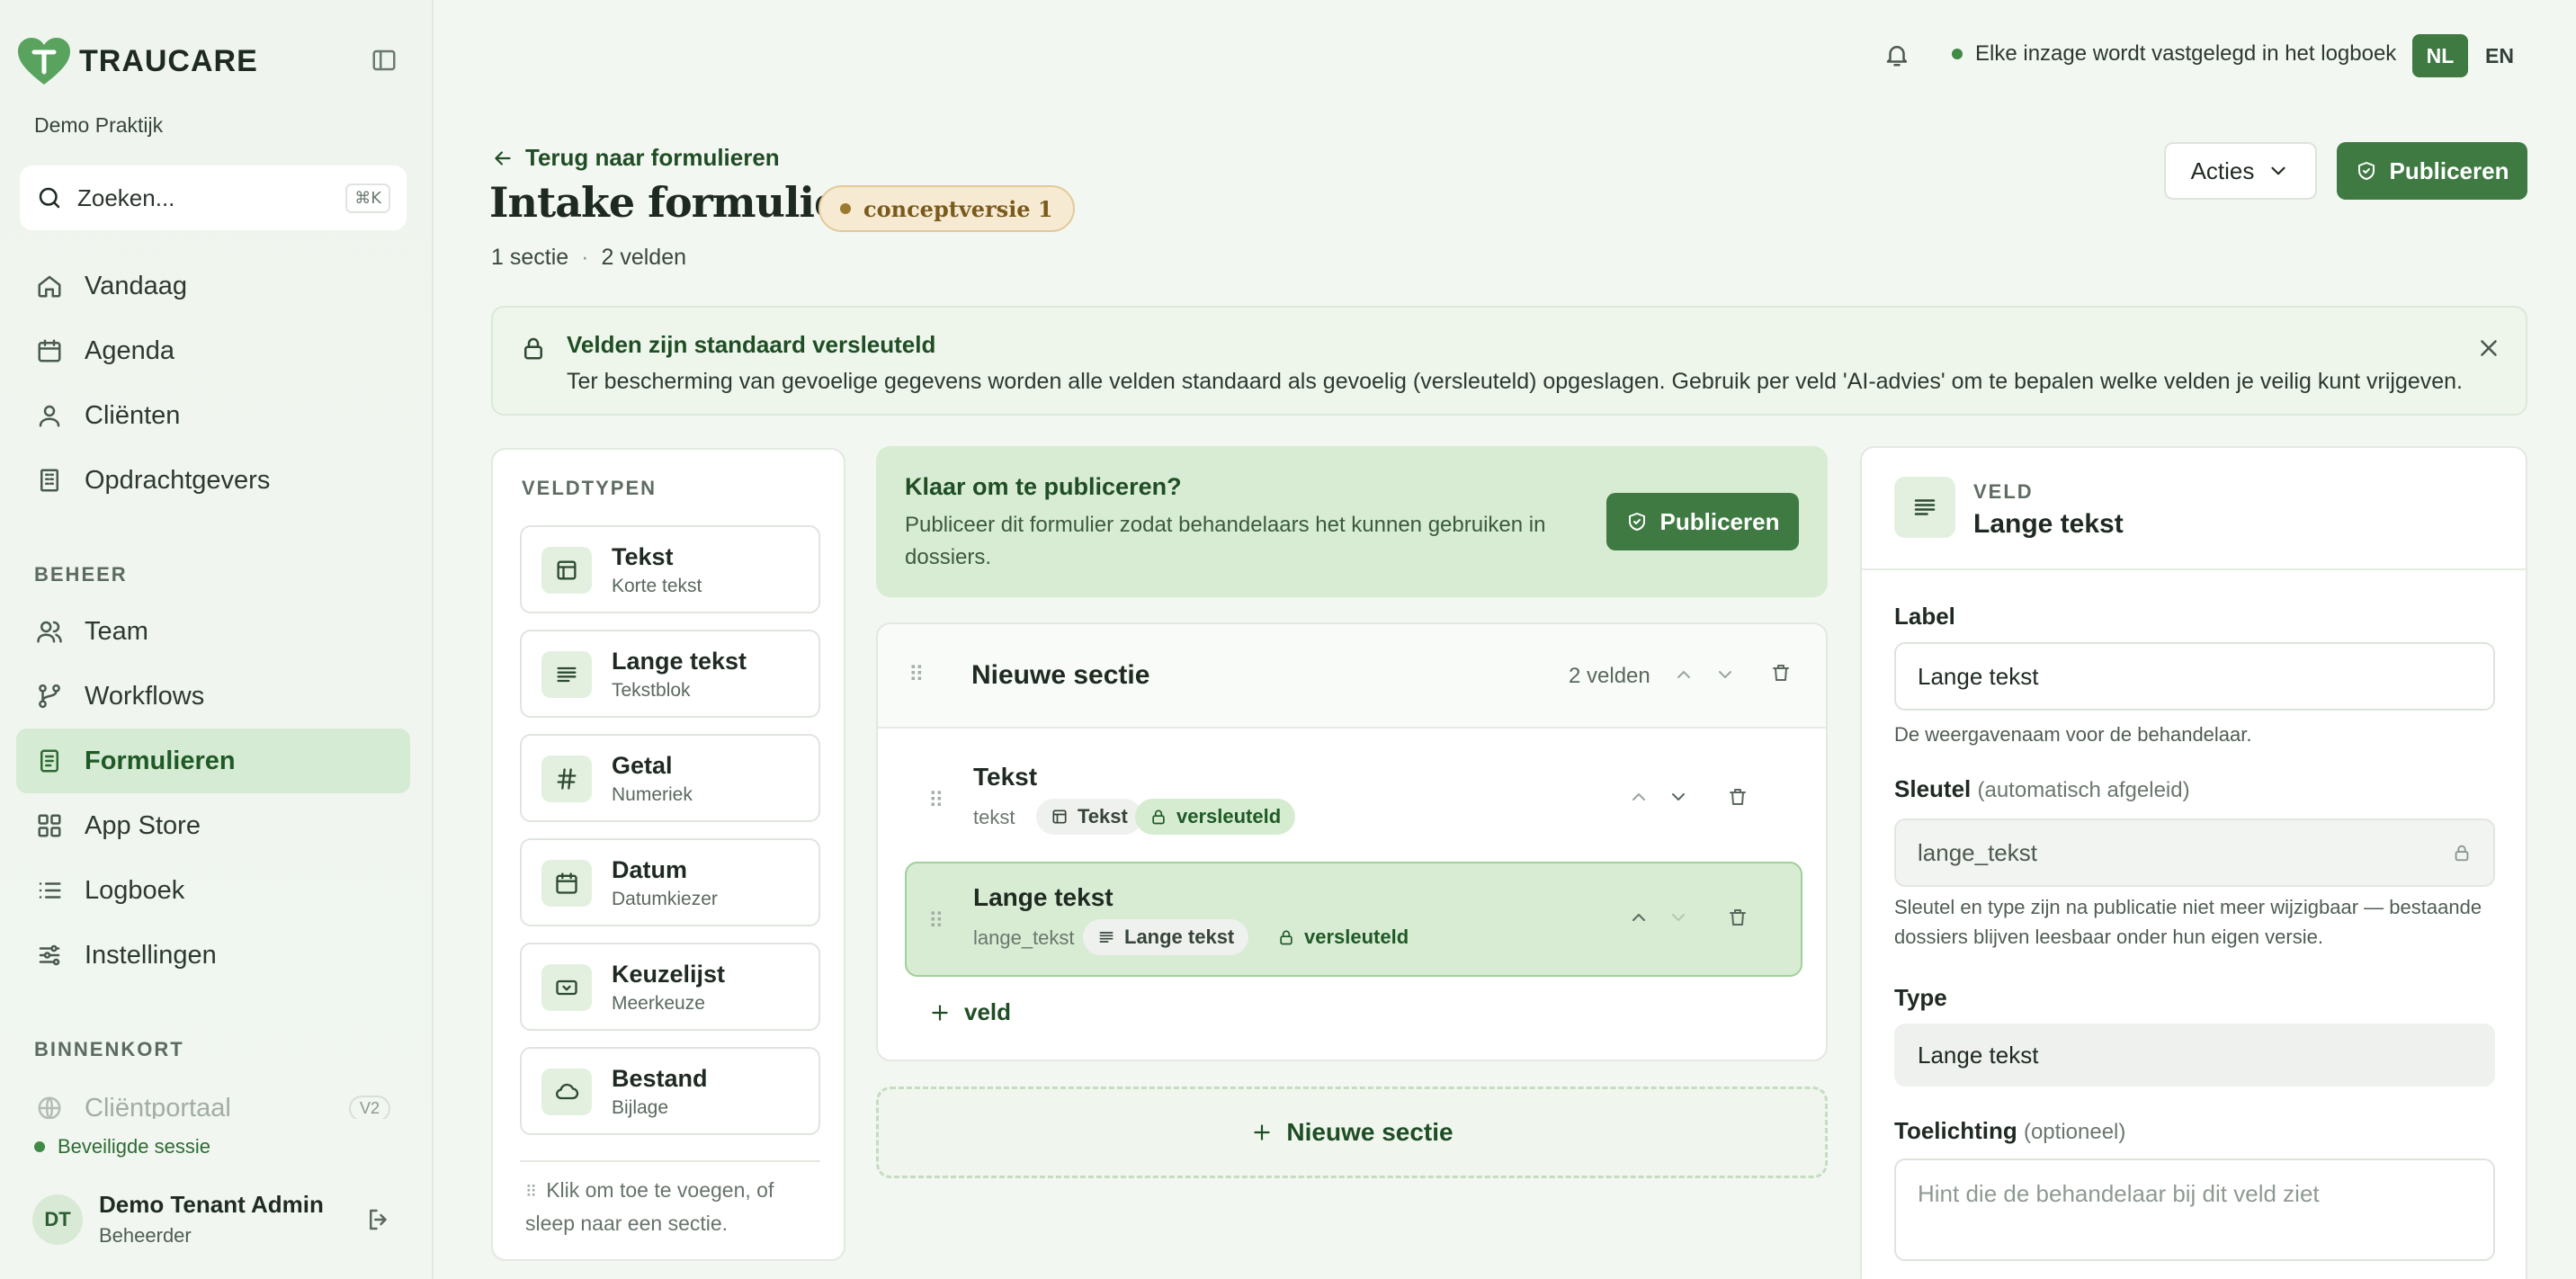 This screenshot has width=2576, height=1279. What do you see at coordinates (1262, 1132) in the screenshot?
I see `plus-icon` at bounding box center [1262, 1132].